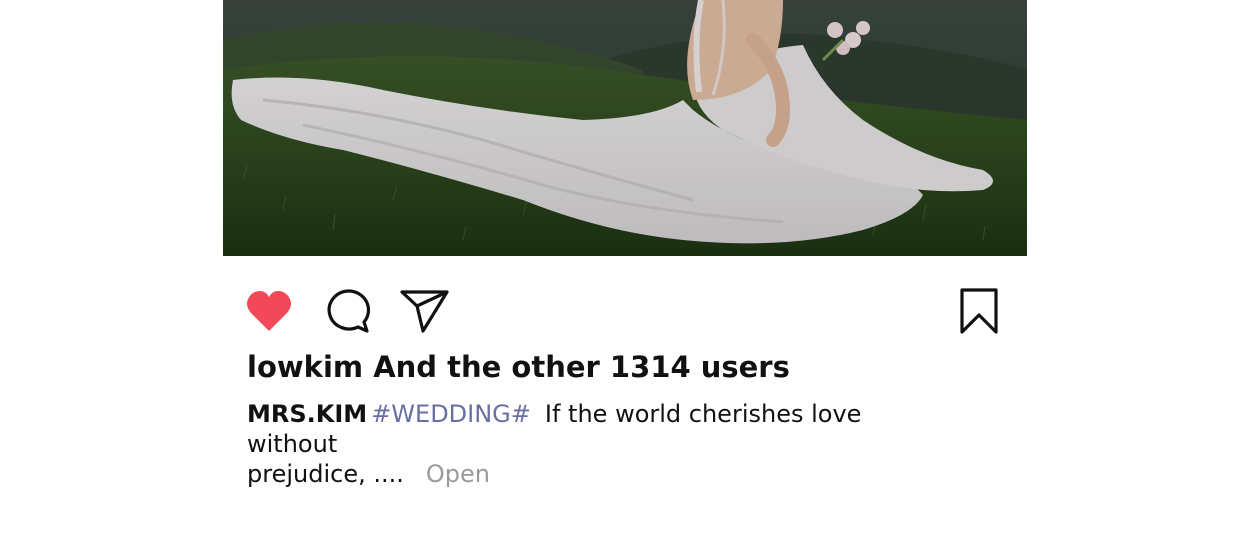 The width and height of the screenshot is (1250, 552). I want to click on caption-open-link: Open, so click(458, 474).